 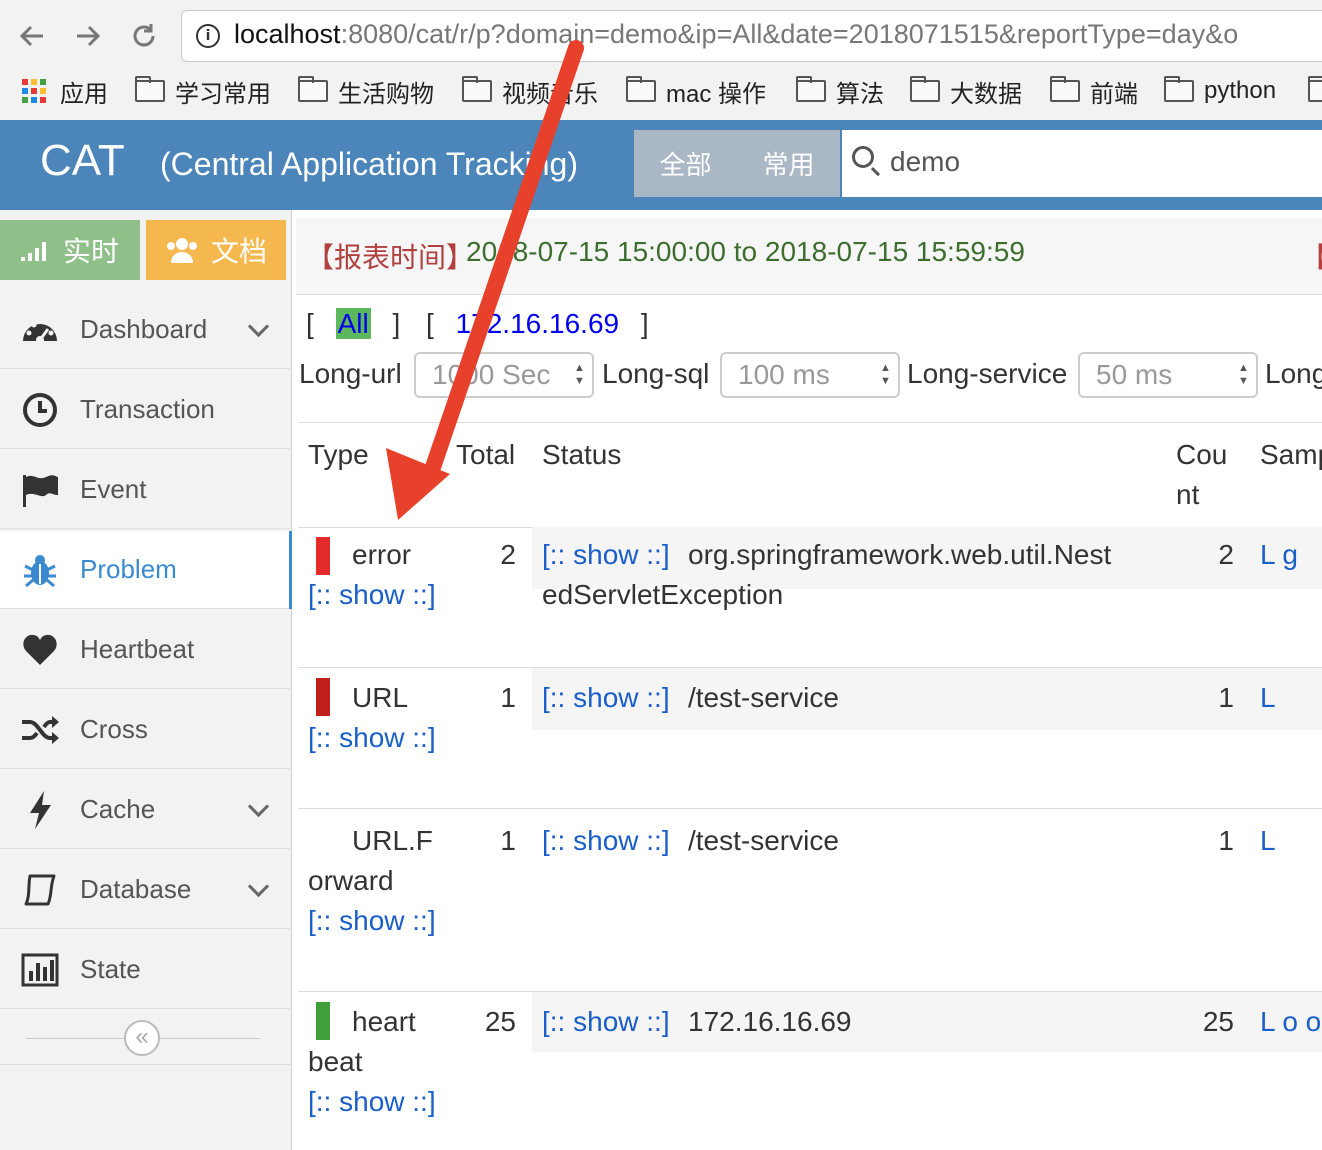 What do you see at coordinates (34, 91) in the screenshot?
I see `apps-grid-icon` at bounding box center [34, 91].